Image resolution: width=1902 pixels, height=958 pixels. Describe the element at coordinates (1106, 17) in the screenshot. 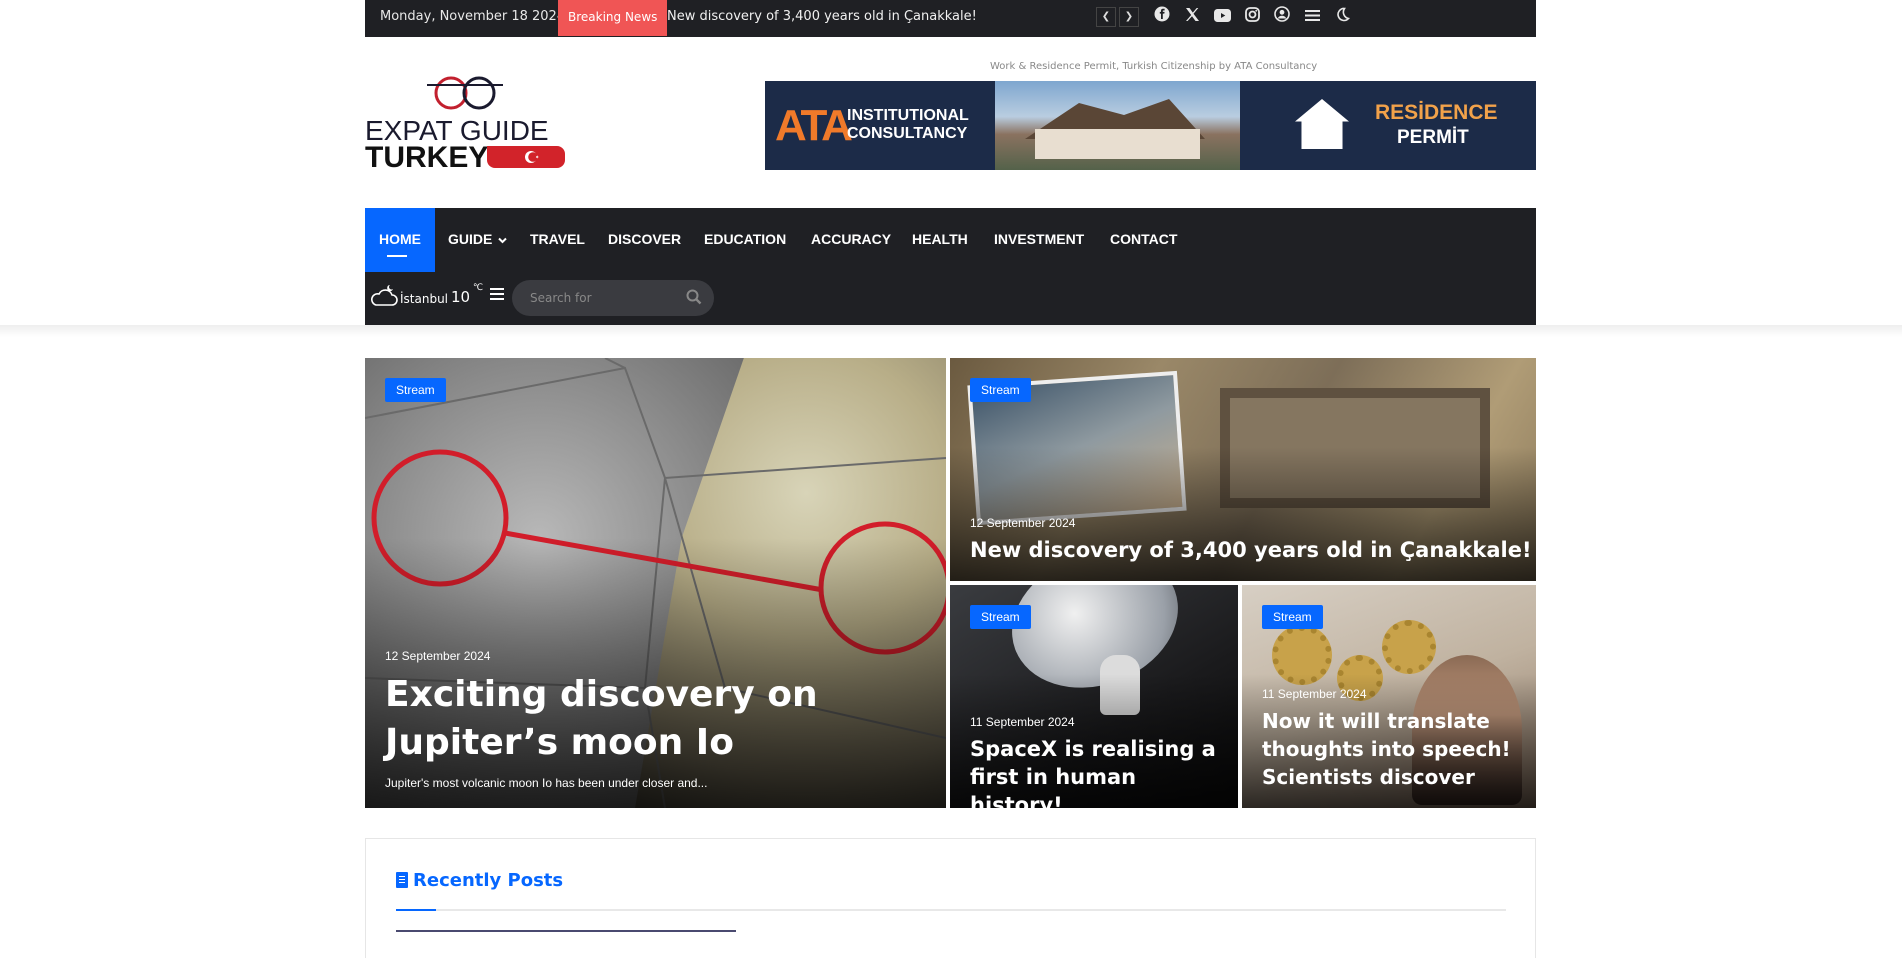

I see `chevron-left-icon: ❮` at that location.